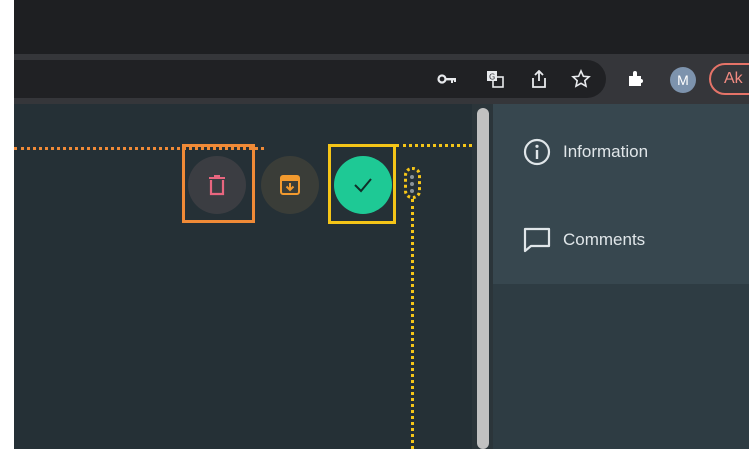 The image size is (749, 449). Describe the element at coordinates (636, 79) in the screenshot. I see `extensions-icon` at that location.